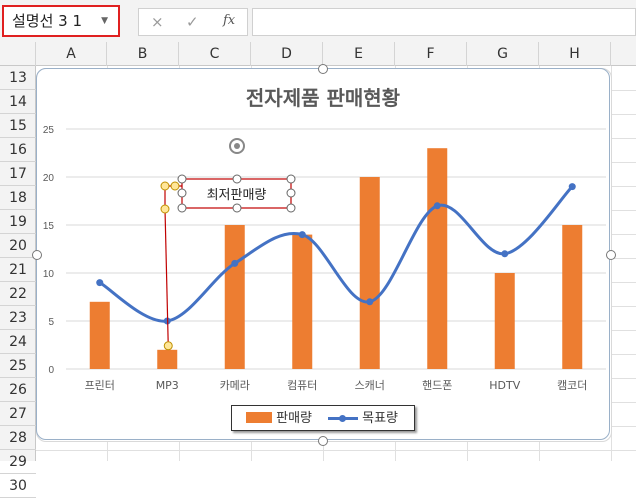 Image resolution: width=636 pixels, height=498 pixels. Describe the element at coordinates (49, 178) in the screenshot. I see `y-tick-label: 20` at that location.